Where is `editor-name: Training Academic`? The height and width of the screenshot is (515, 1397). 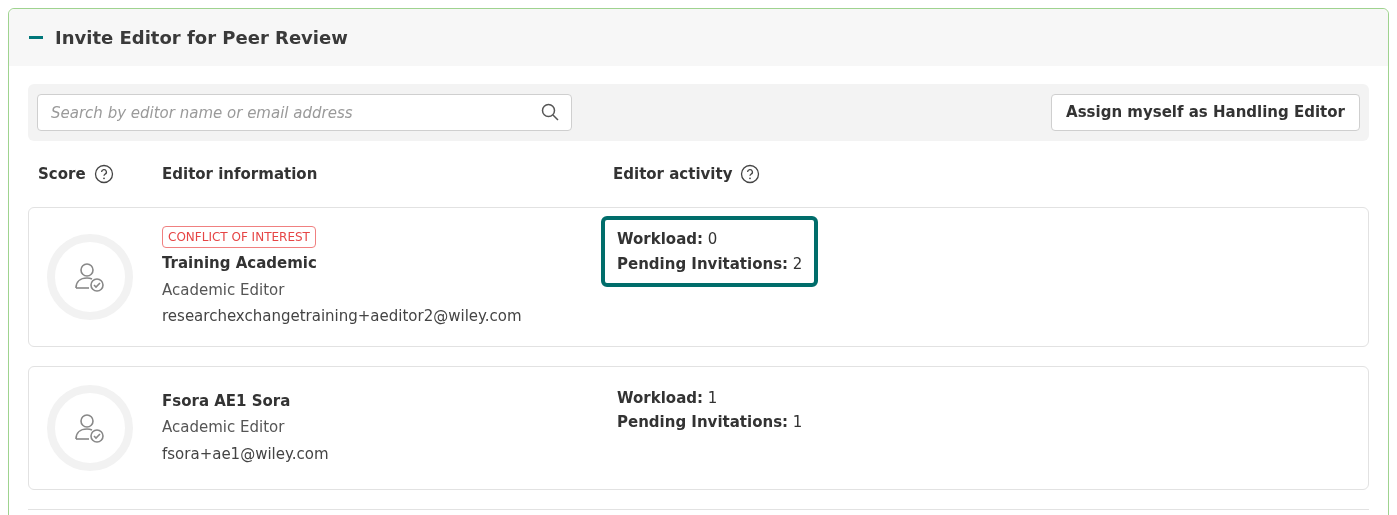 editor-name: Training Academic is located at coordinates (240, 263).